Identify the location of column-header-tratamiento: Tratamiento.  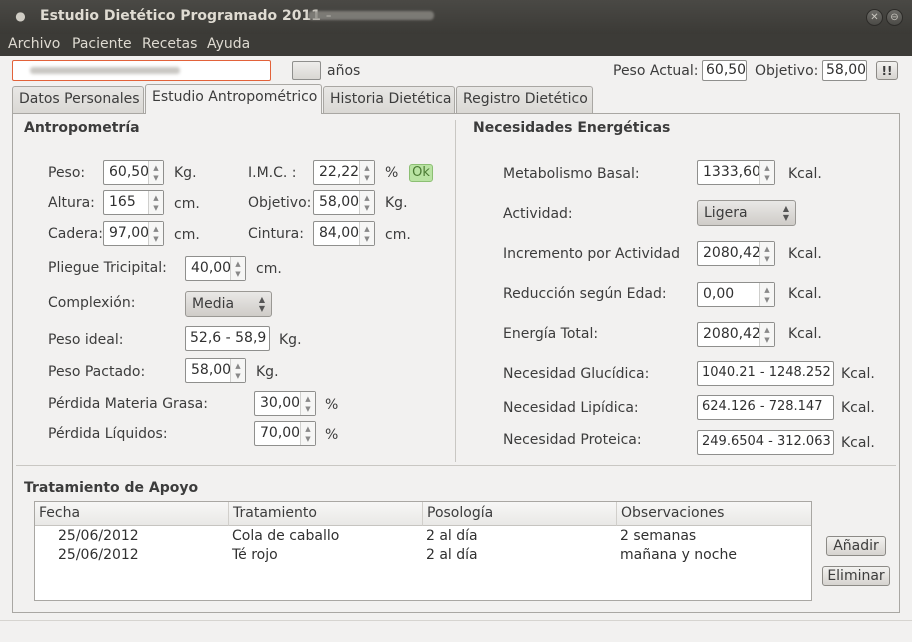
(326, 514).